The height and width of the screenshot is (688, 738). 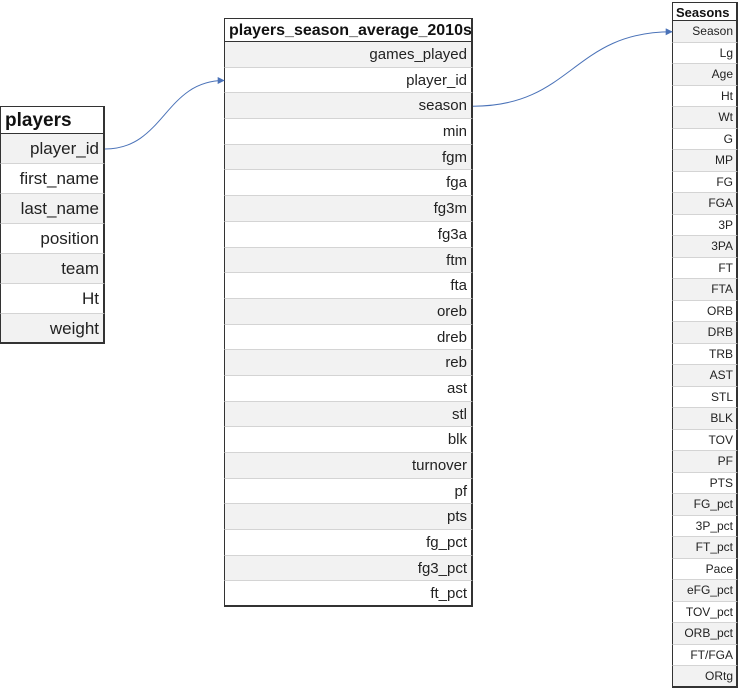 What do you see at coordinates (388, 89) in the screenshot?
I see `relationship-links` at bounding box center [388, 89].